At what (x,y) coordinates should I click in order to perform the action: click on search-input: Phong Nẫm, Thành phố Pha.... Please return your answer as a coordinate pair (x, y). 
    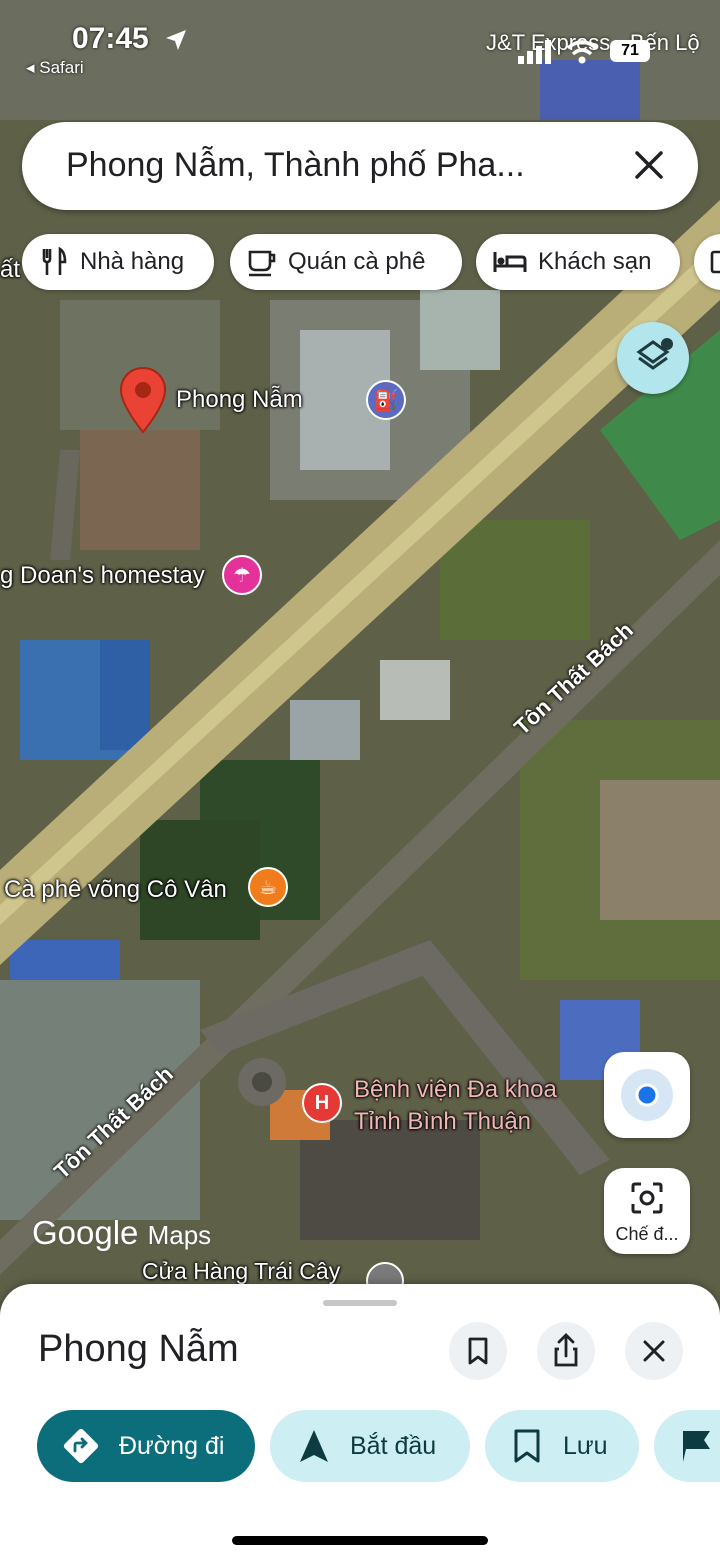
    Looking at the image, I should click on (295, 165).